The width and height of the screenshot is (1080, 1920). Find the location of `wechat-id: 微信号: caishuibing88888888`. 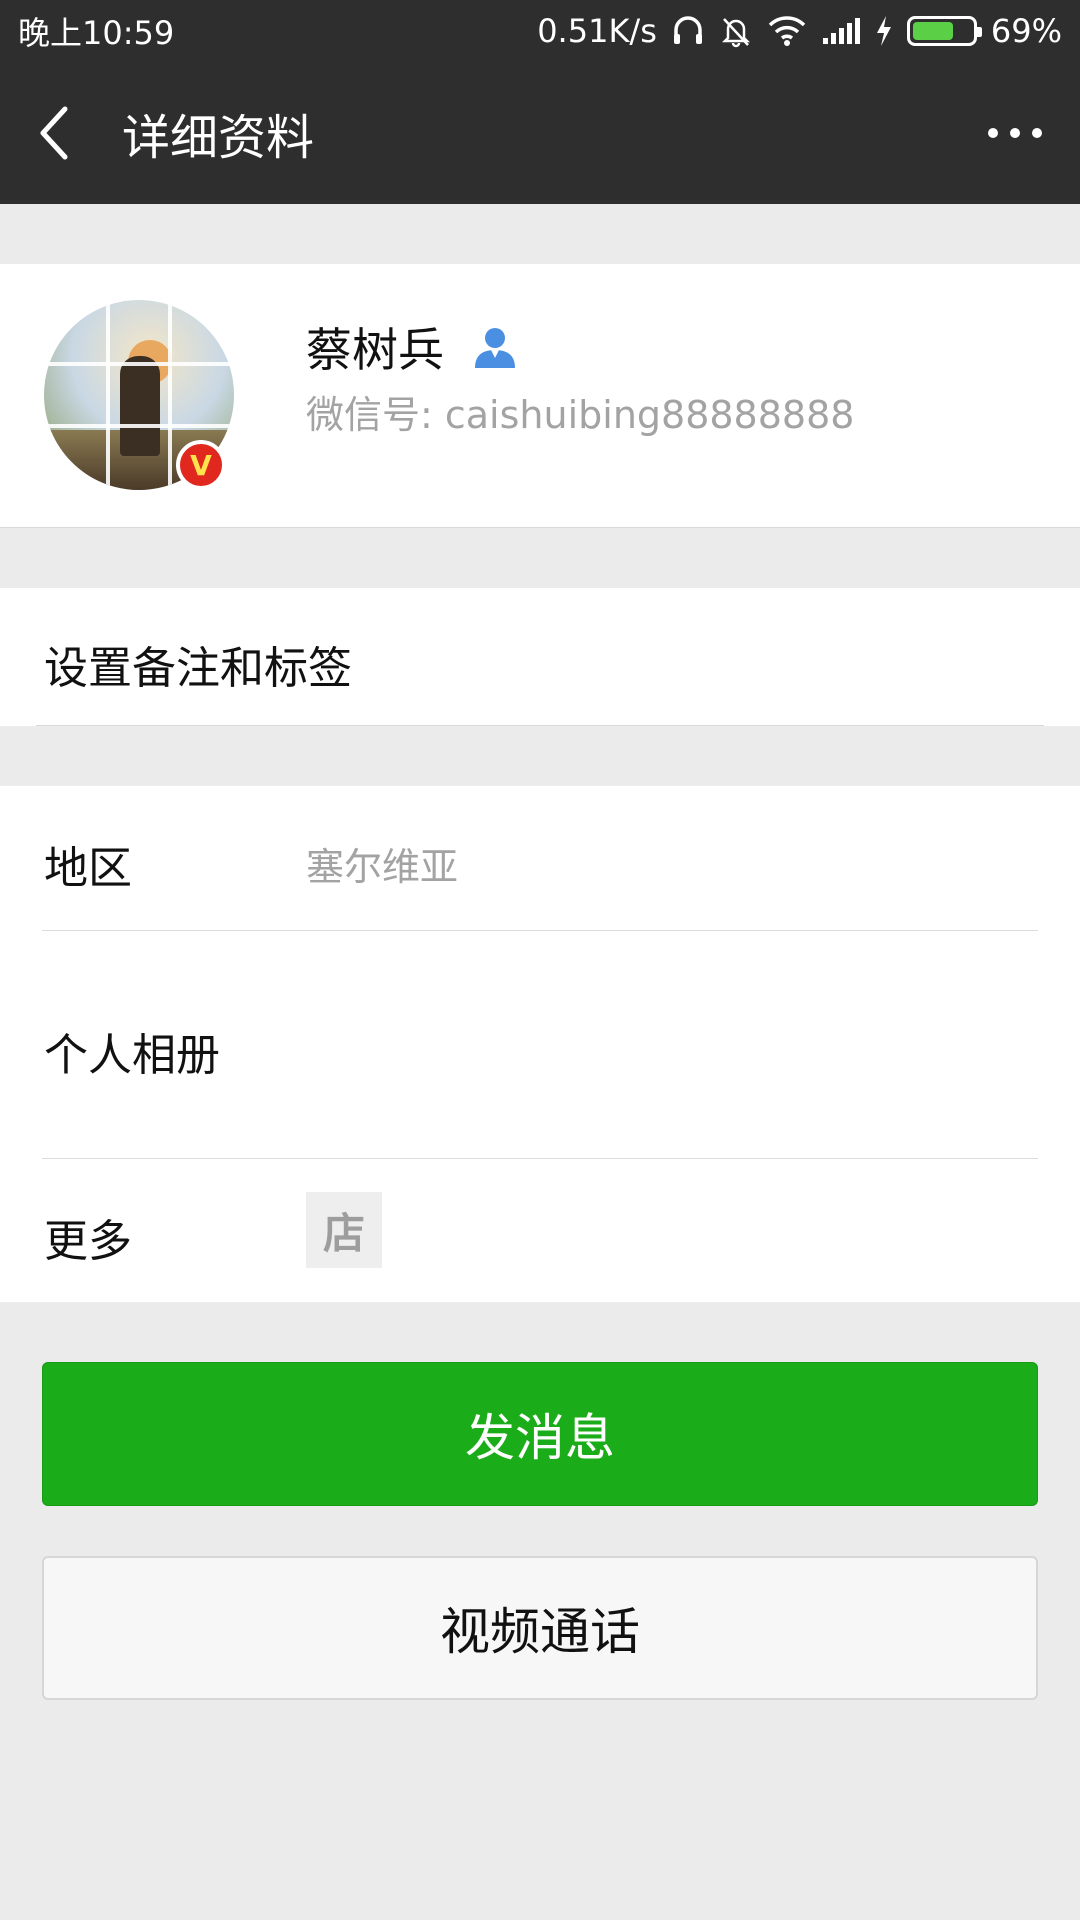

wechat-id: 微信号: caishuibing88888888 is located at coordinates (580, 415).